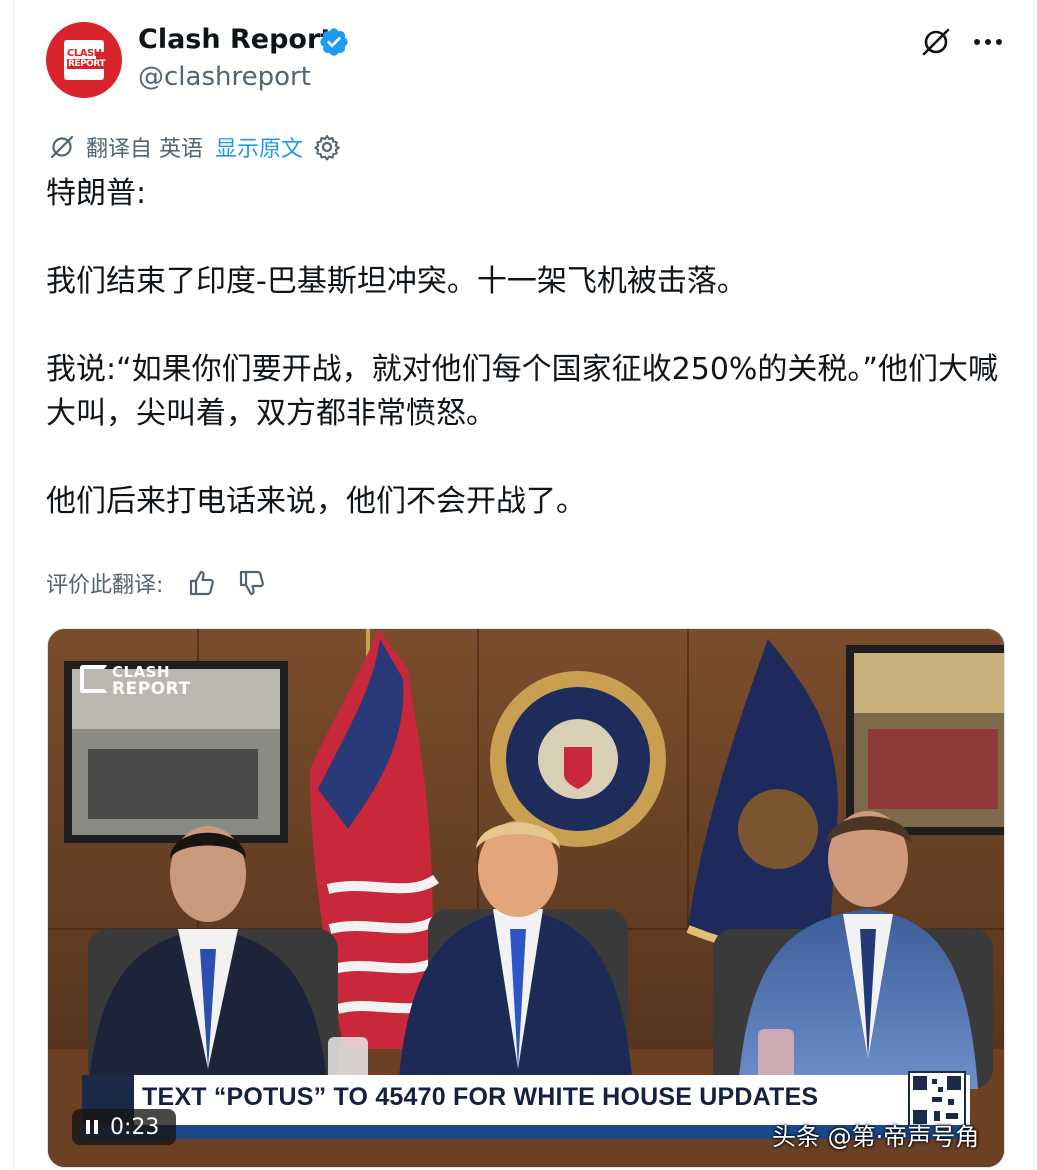 This screenshot has height=1170, width=1037. I want to click on rate-translation-row: 评价此翻译:, so click(156, 583).